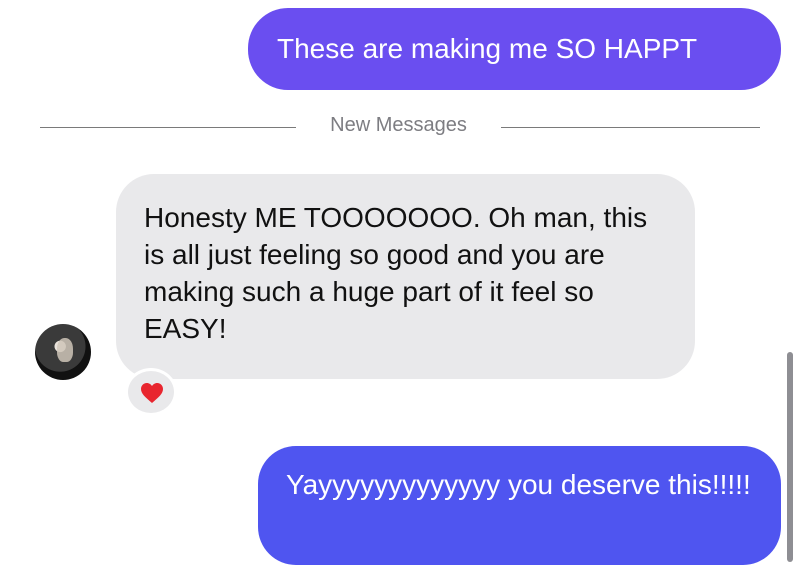  I want to click on new-messages-label: New Messages, so click(398, 125).